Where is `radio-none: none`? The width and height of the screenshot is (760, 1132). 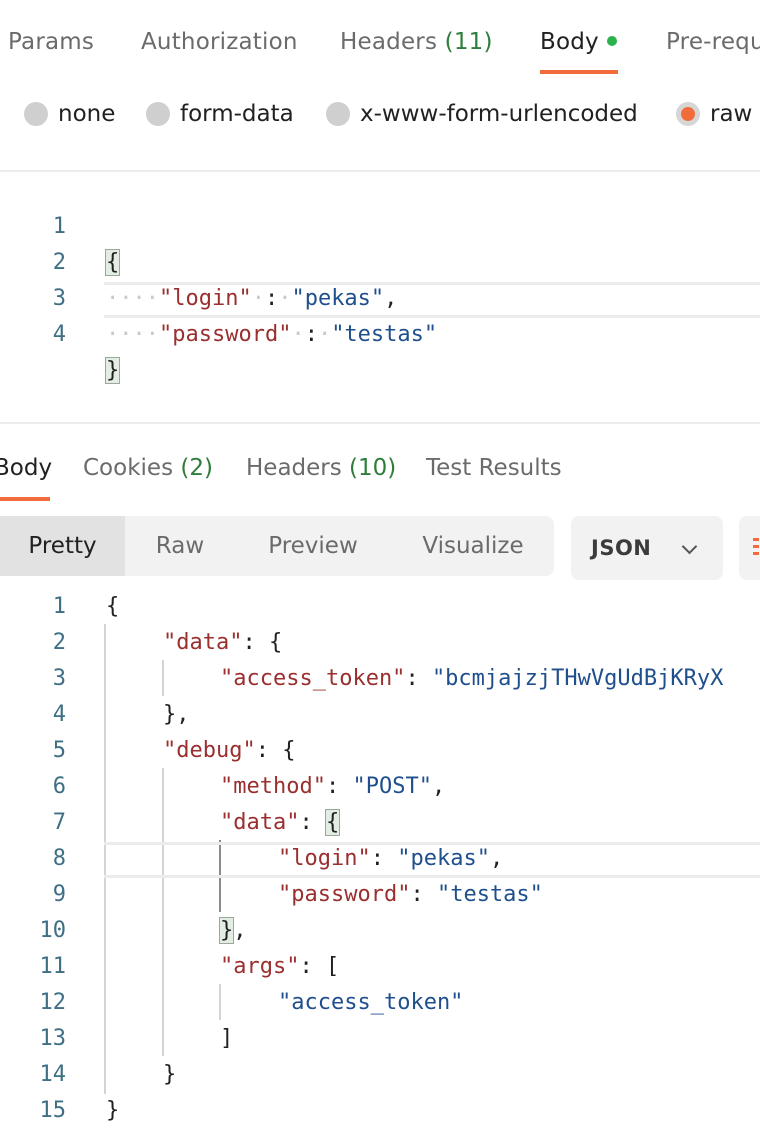 radio-none: none is located at coordinates (69, 114).